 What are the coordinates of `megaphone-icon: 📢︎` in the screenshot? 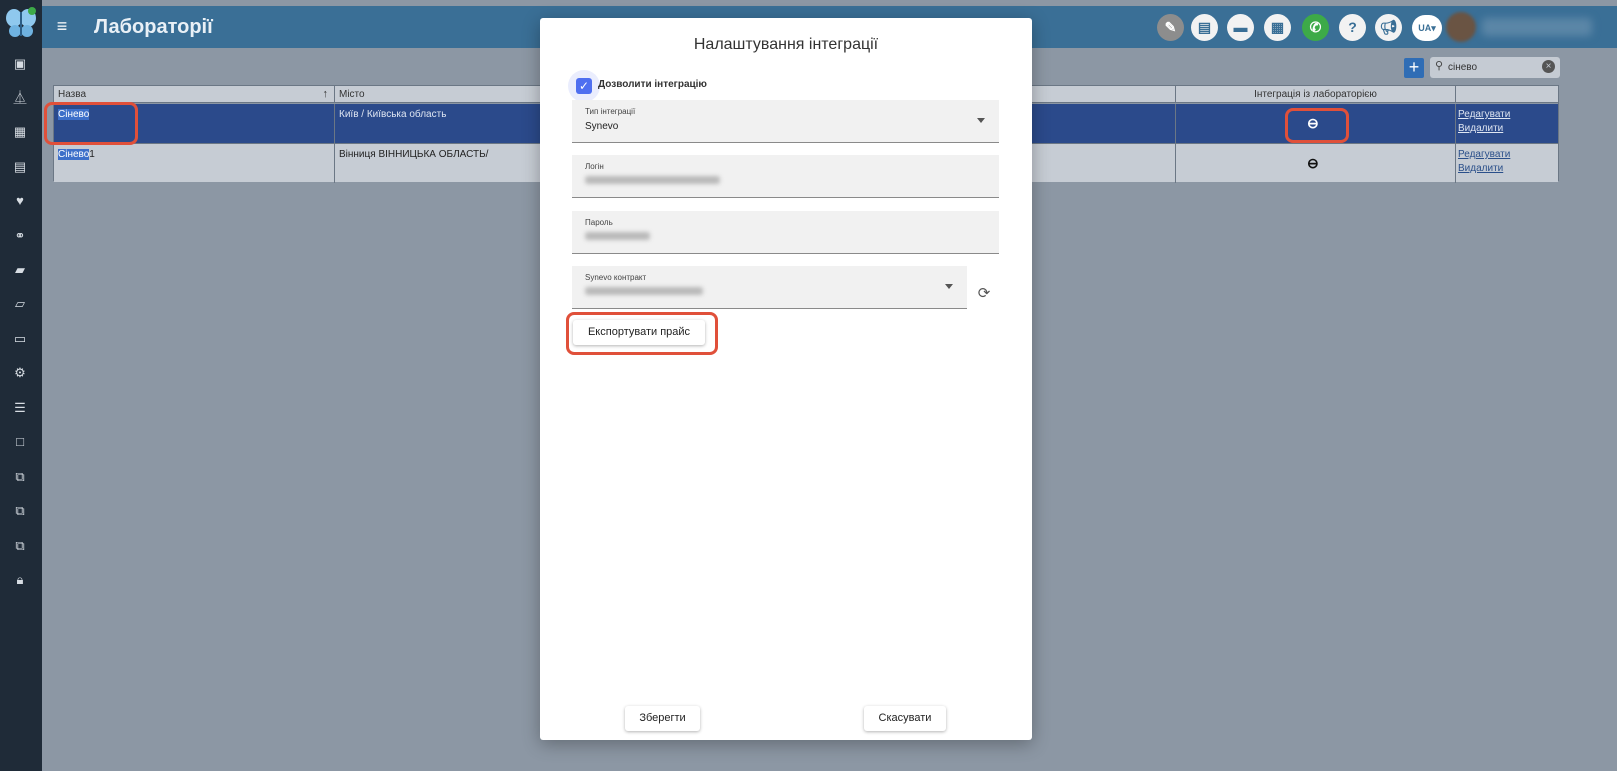 It's located at (1388, 27).